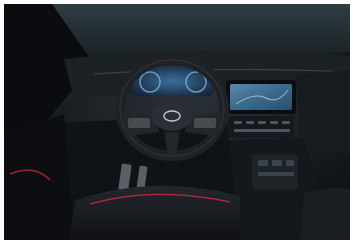 This screenshot has width=353, height=242. What do you see at coordinates (325, 213) in the screenshot?
I see `passenger-seat` at bounding box center [325, 213].